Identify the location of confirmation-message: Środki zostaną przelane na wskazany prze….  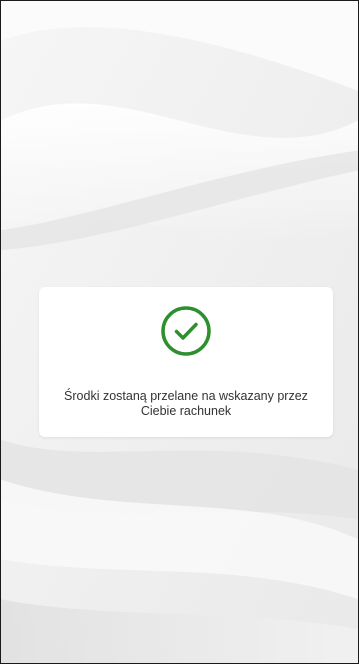
(186, 404).